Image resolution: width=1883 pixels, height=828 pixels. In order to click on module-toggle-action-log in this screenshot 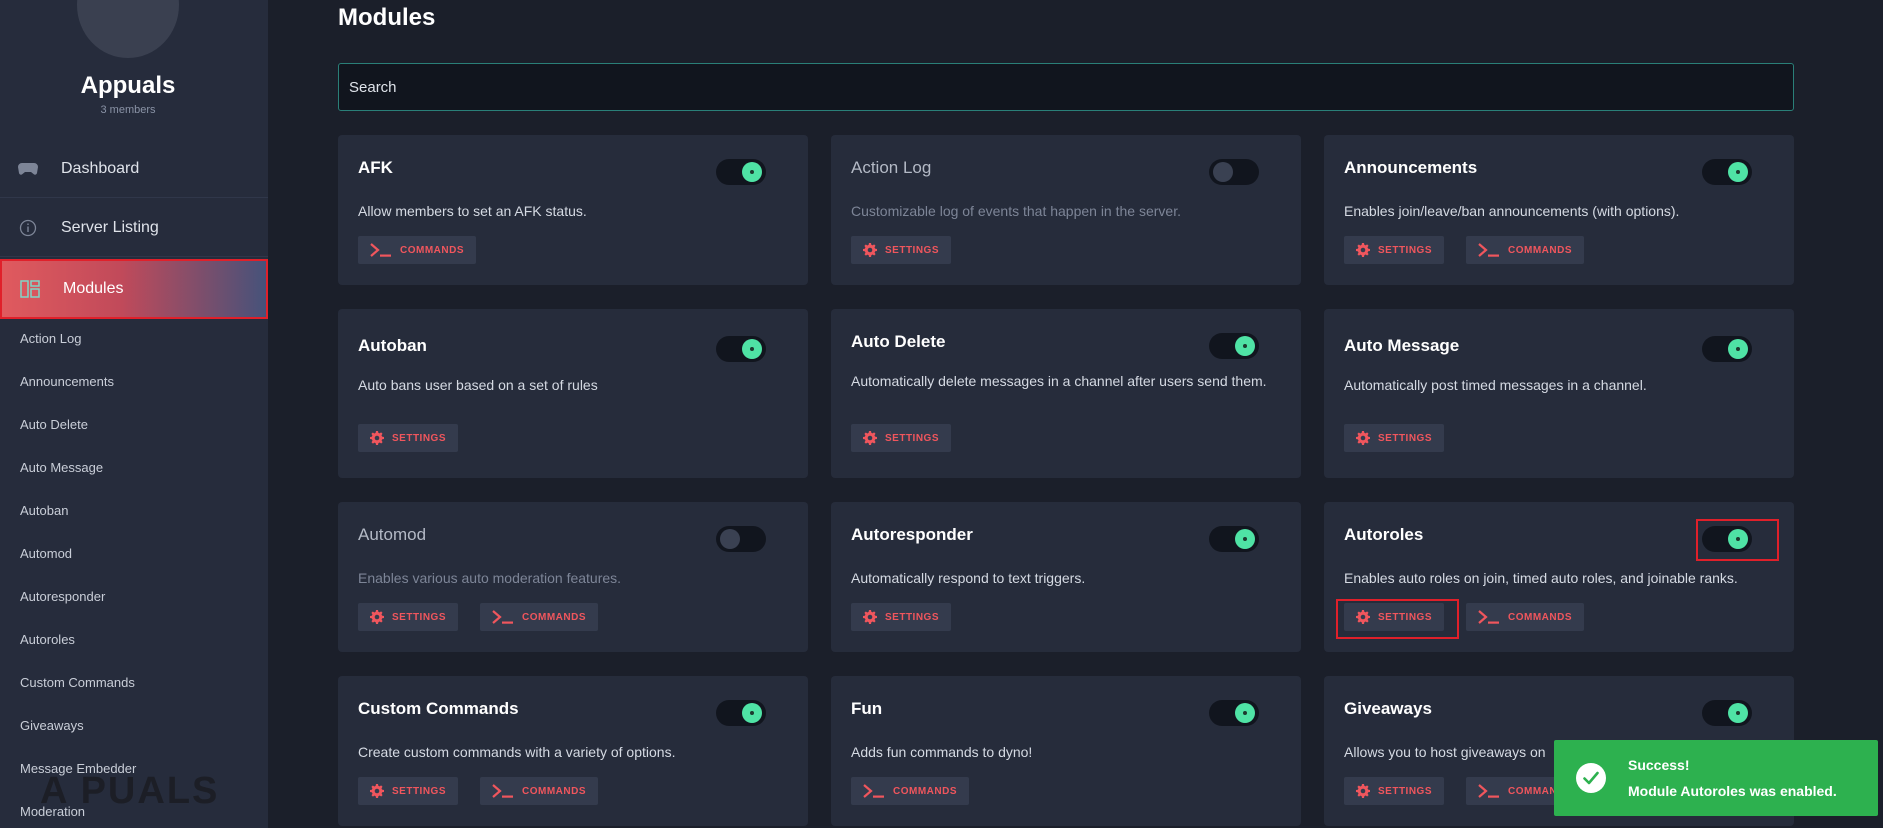, I will do `click(1234, 172)`.